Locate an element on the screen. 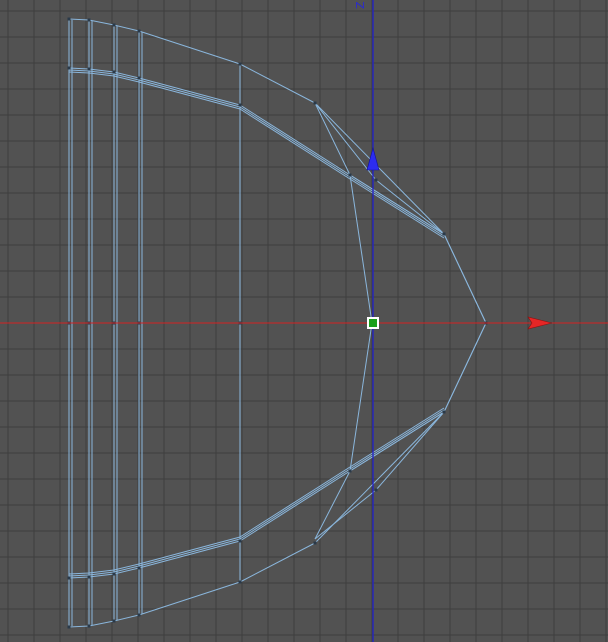 Image resolution: width=608 pixels, height=642 pixels. pivot-handle-inner is located at coordinates (373, 323).